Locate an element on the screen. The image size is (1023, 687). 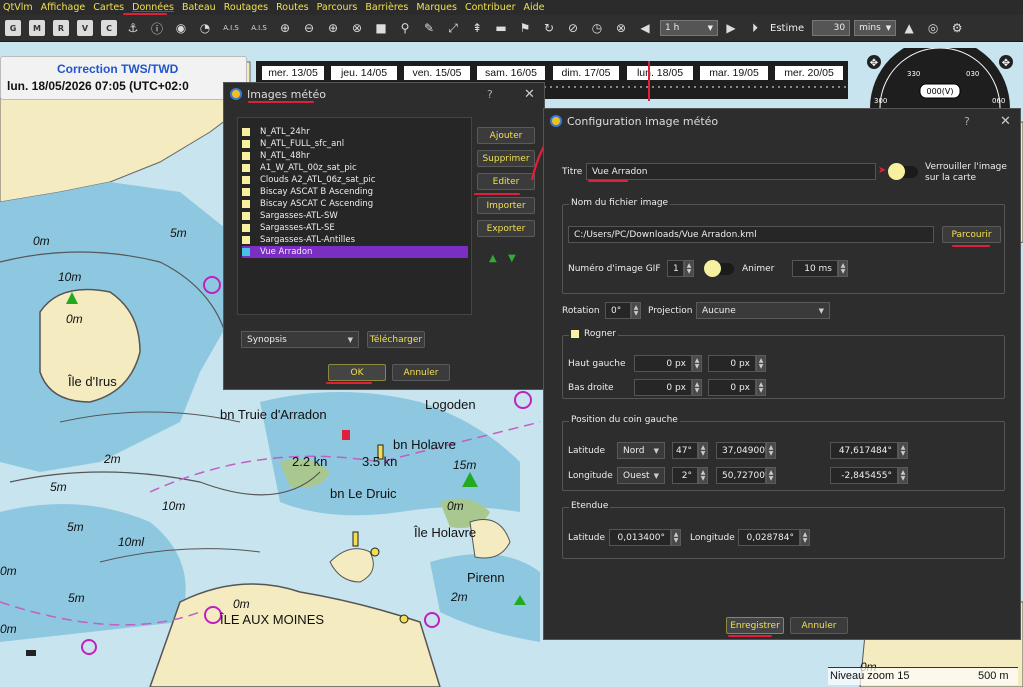
info-icon: ⓘ is located at coordinates (157, 28).